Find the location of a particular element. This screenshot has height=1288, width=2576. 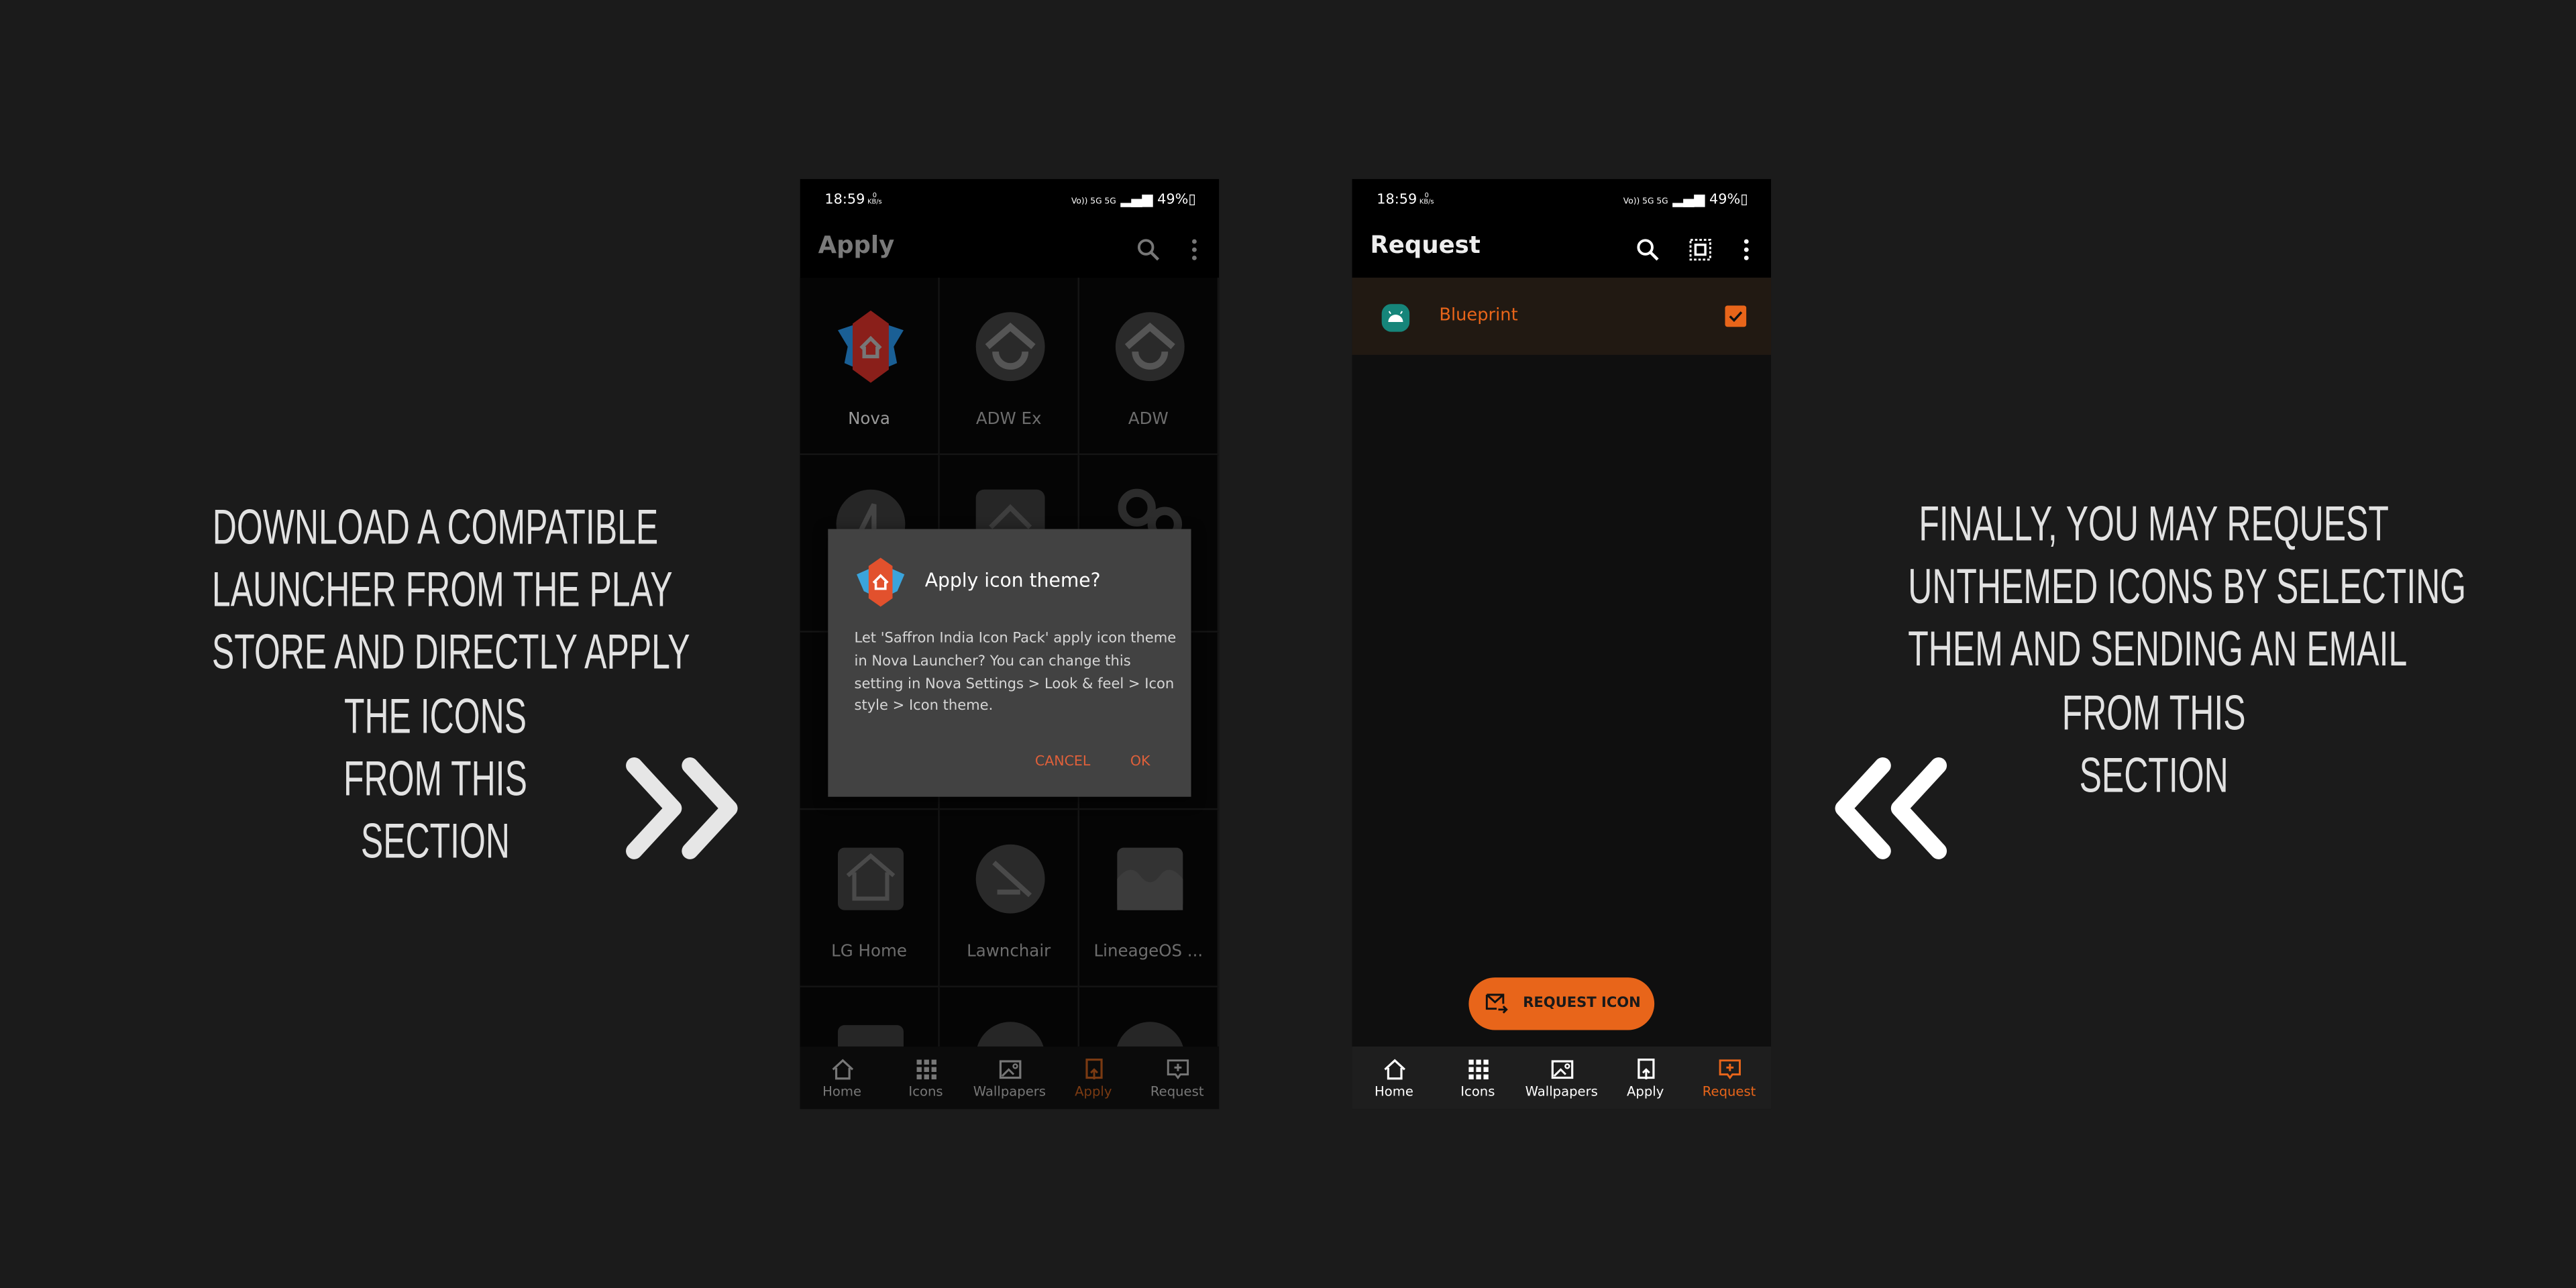

caption-line: LAUNCHER FROM THE PLAY is located at coordinates (442, 591).